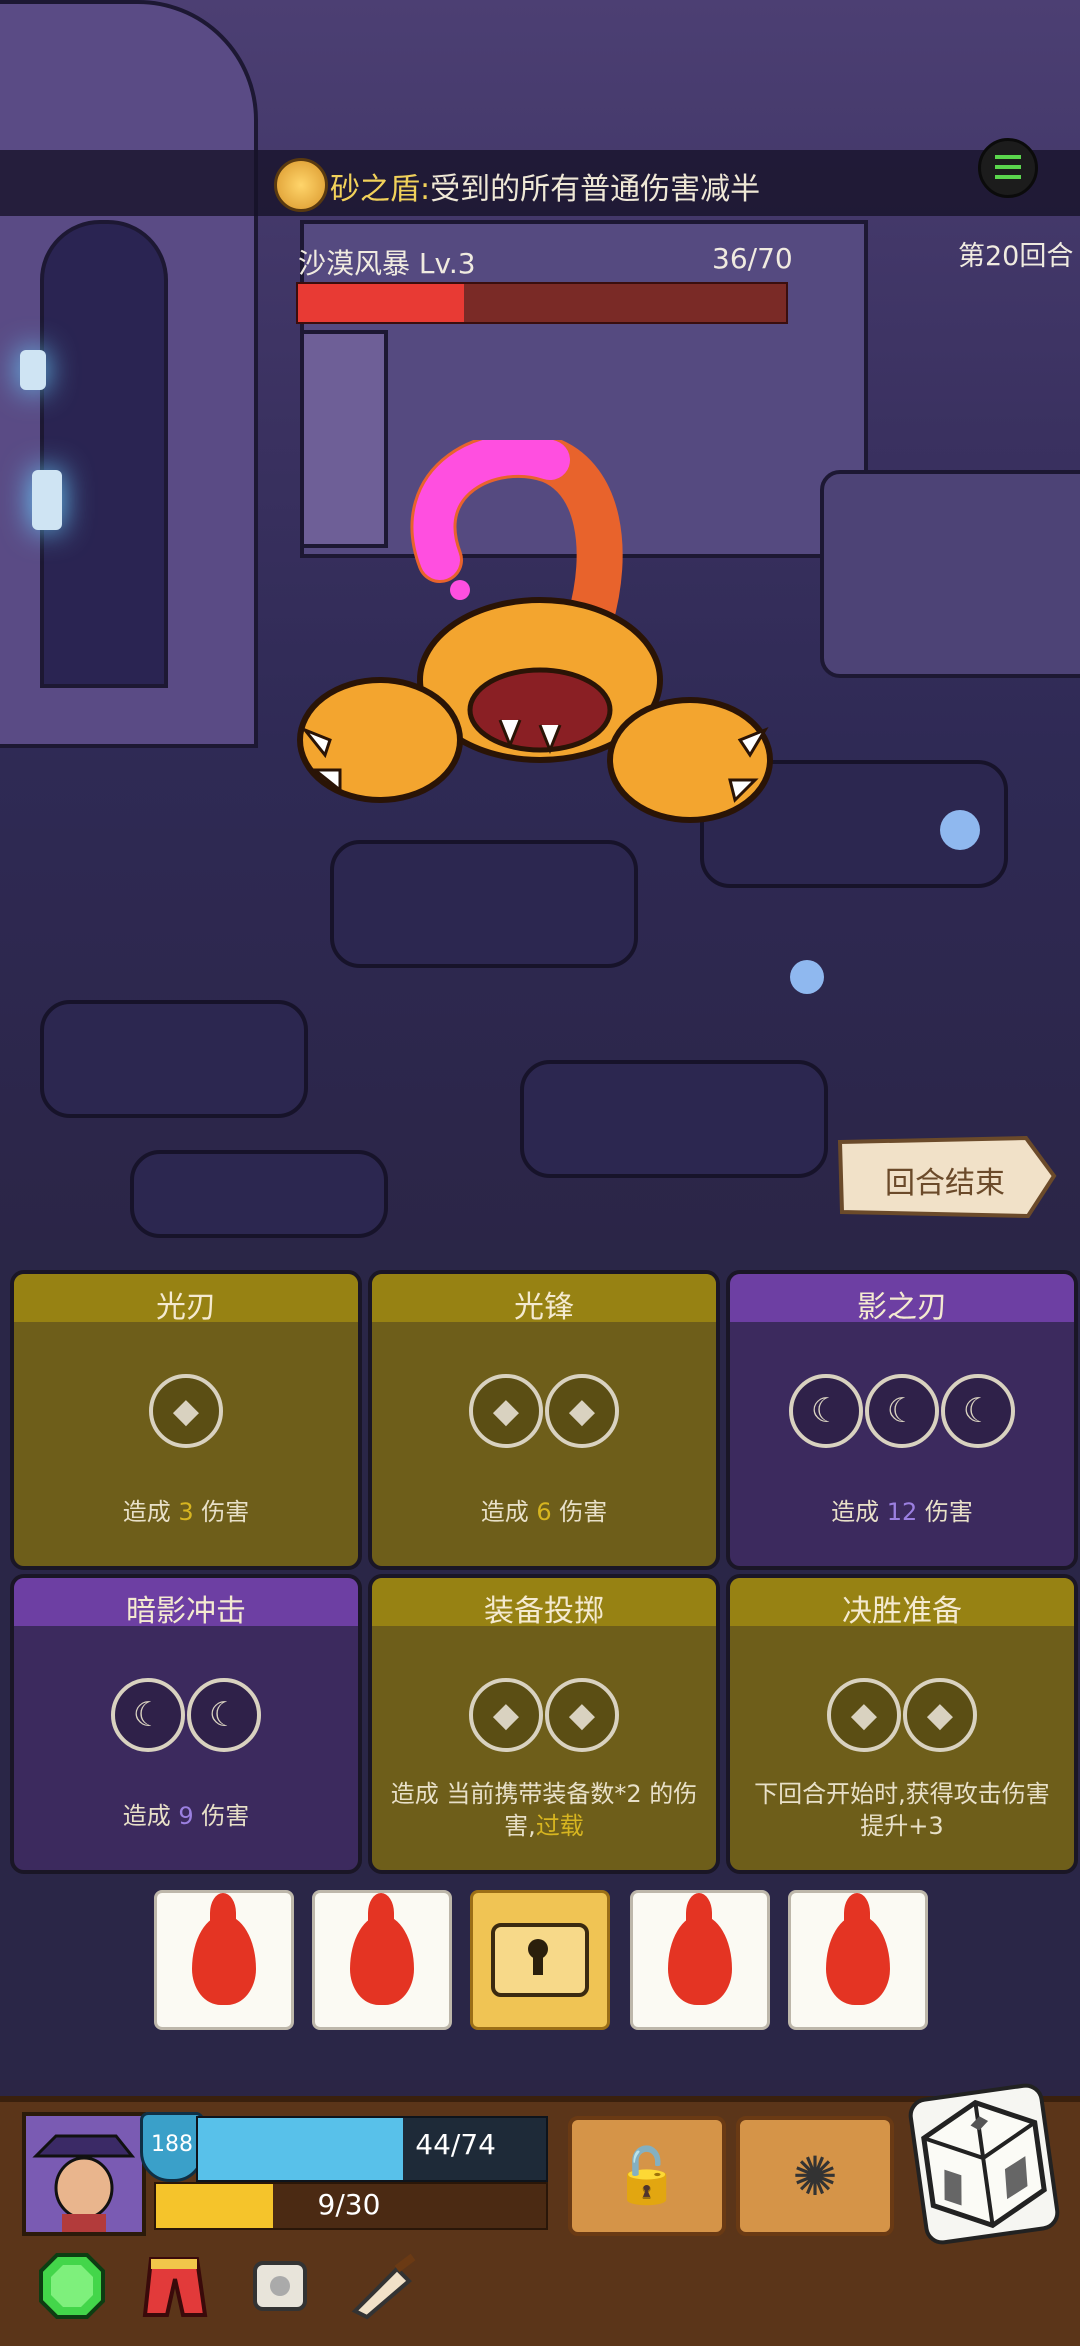  What do you see at coordinates (544, 1611) in the screenshot?
I see `card-title: 装备投掷` at bounding box center [544, 1611].